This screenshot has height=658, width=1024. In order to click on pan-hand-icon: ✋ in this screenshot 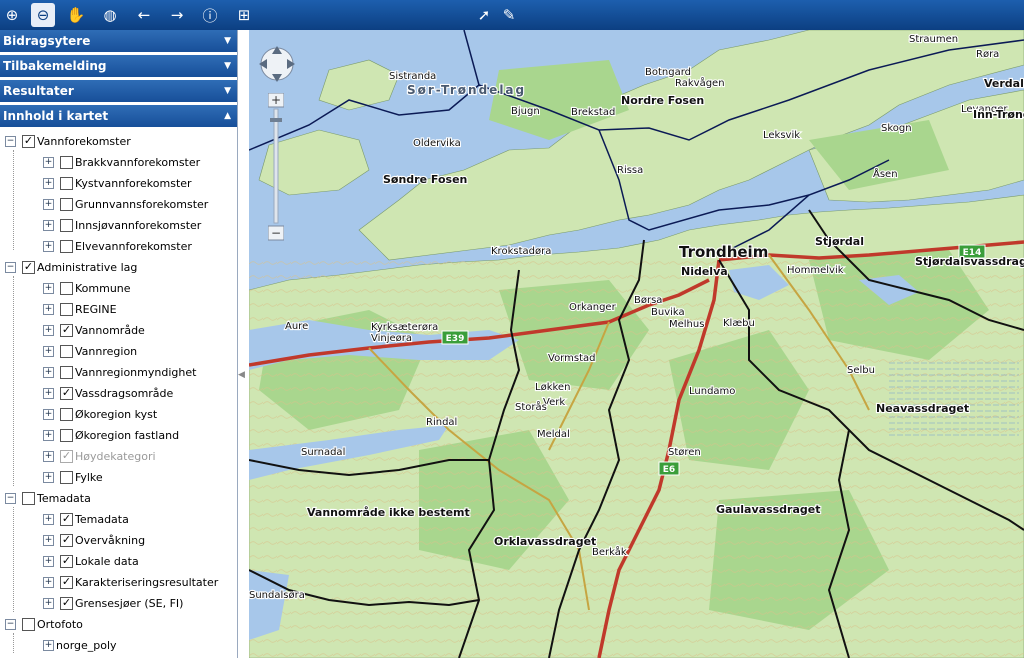, I will do `click(76, 15)`.